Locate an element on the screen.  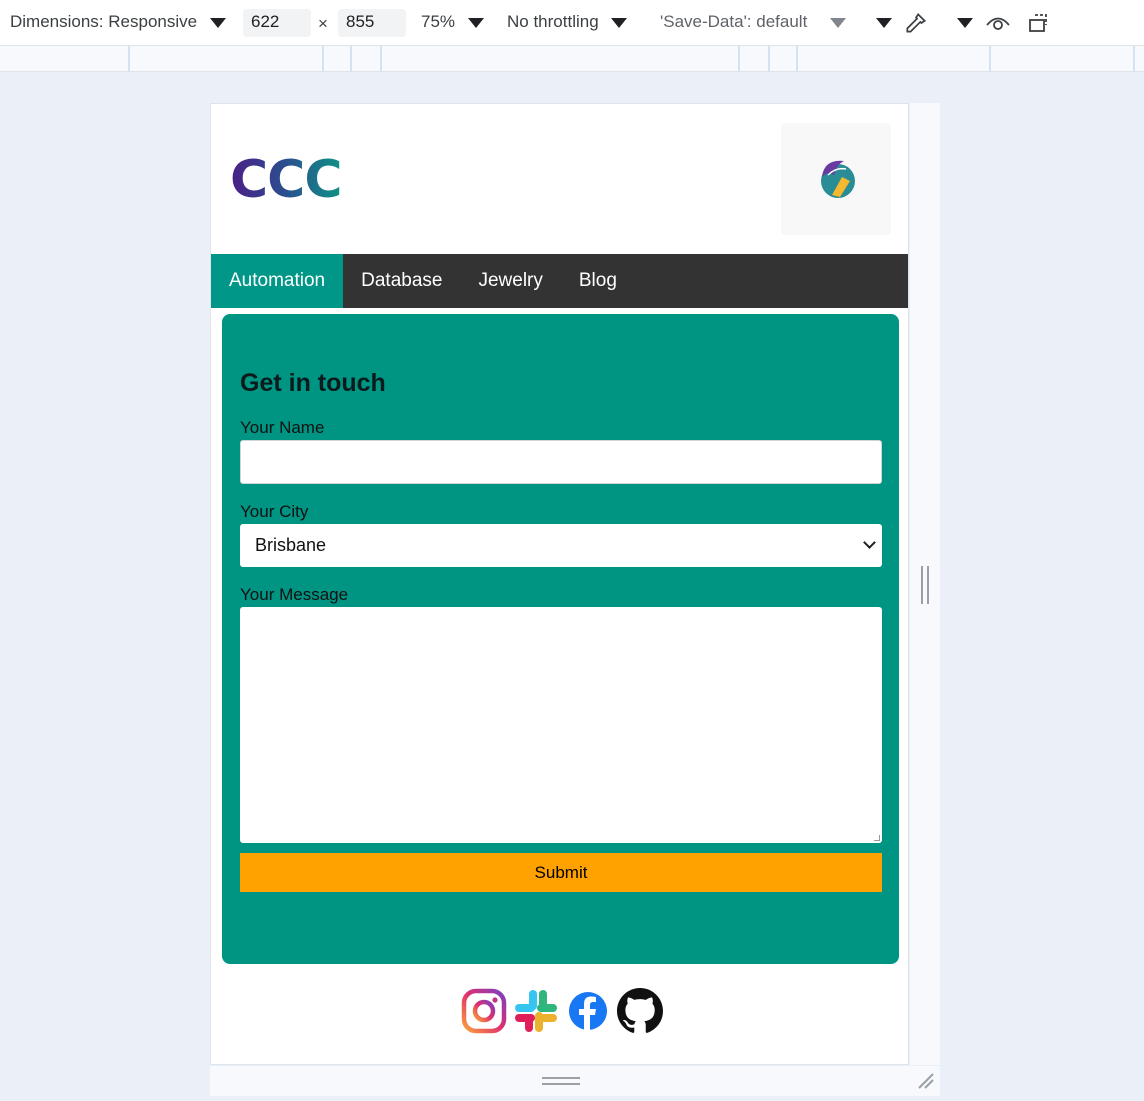
slack-link is located at coordinates (536, 1011).